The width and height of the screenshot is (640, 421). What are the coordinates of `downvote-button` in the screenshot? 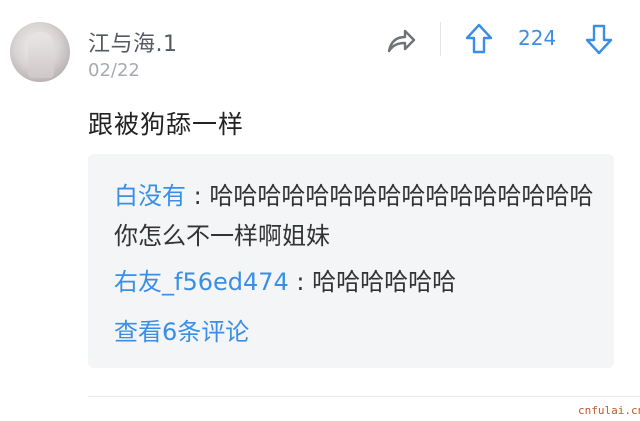 It's located at (599, 39).